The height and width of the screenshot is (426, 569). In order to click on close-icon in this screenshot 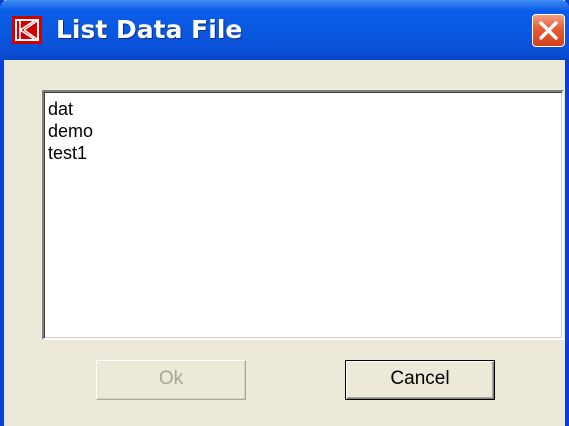, I will do `click(548, 30)`.